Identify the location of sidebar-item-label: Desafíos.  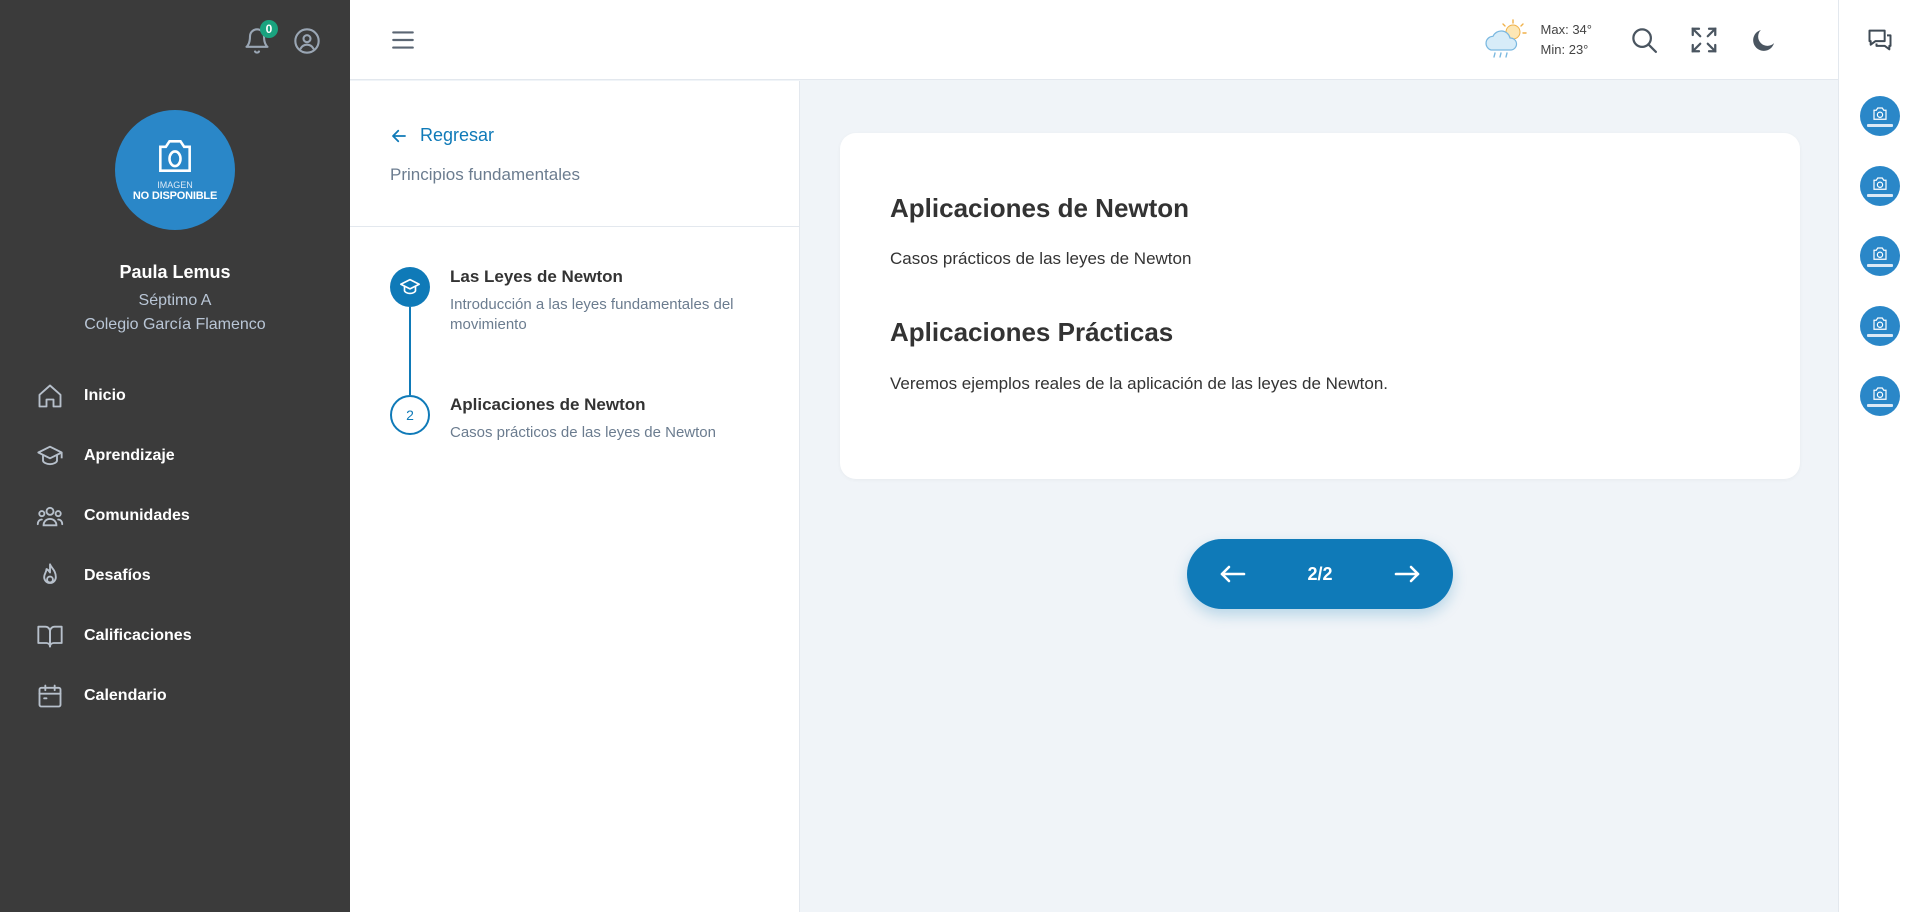
(117, 575).